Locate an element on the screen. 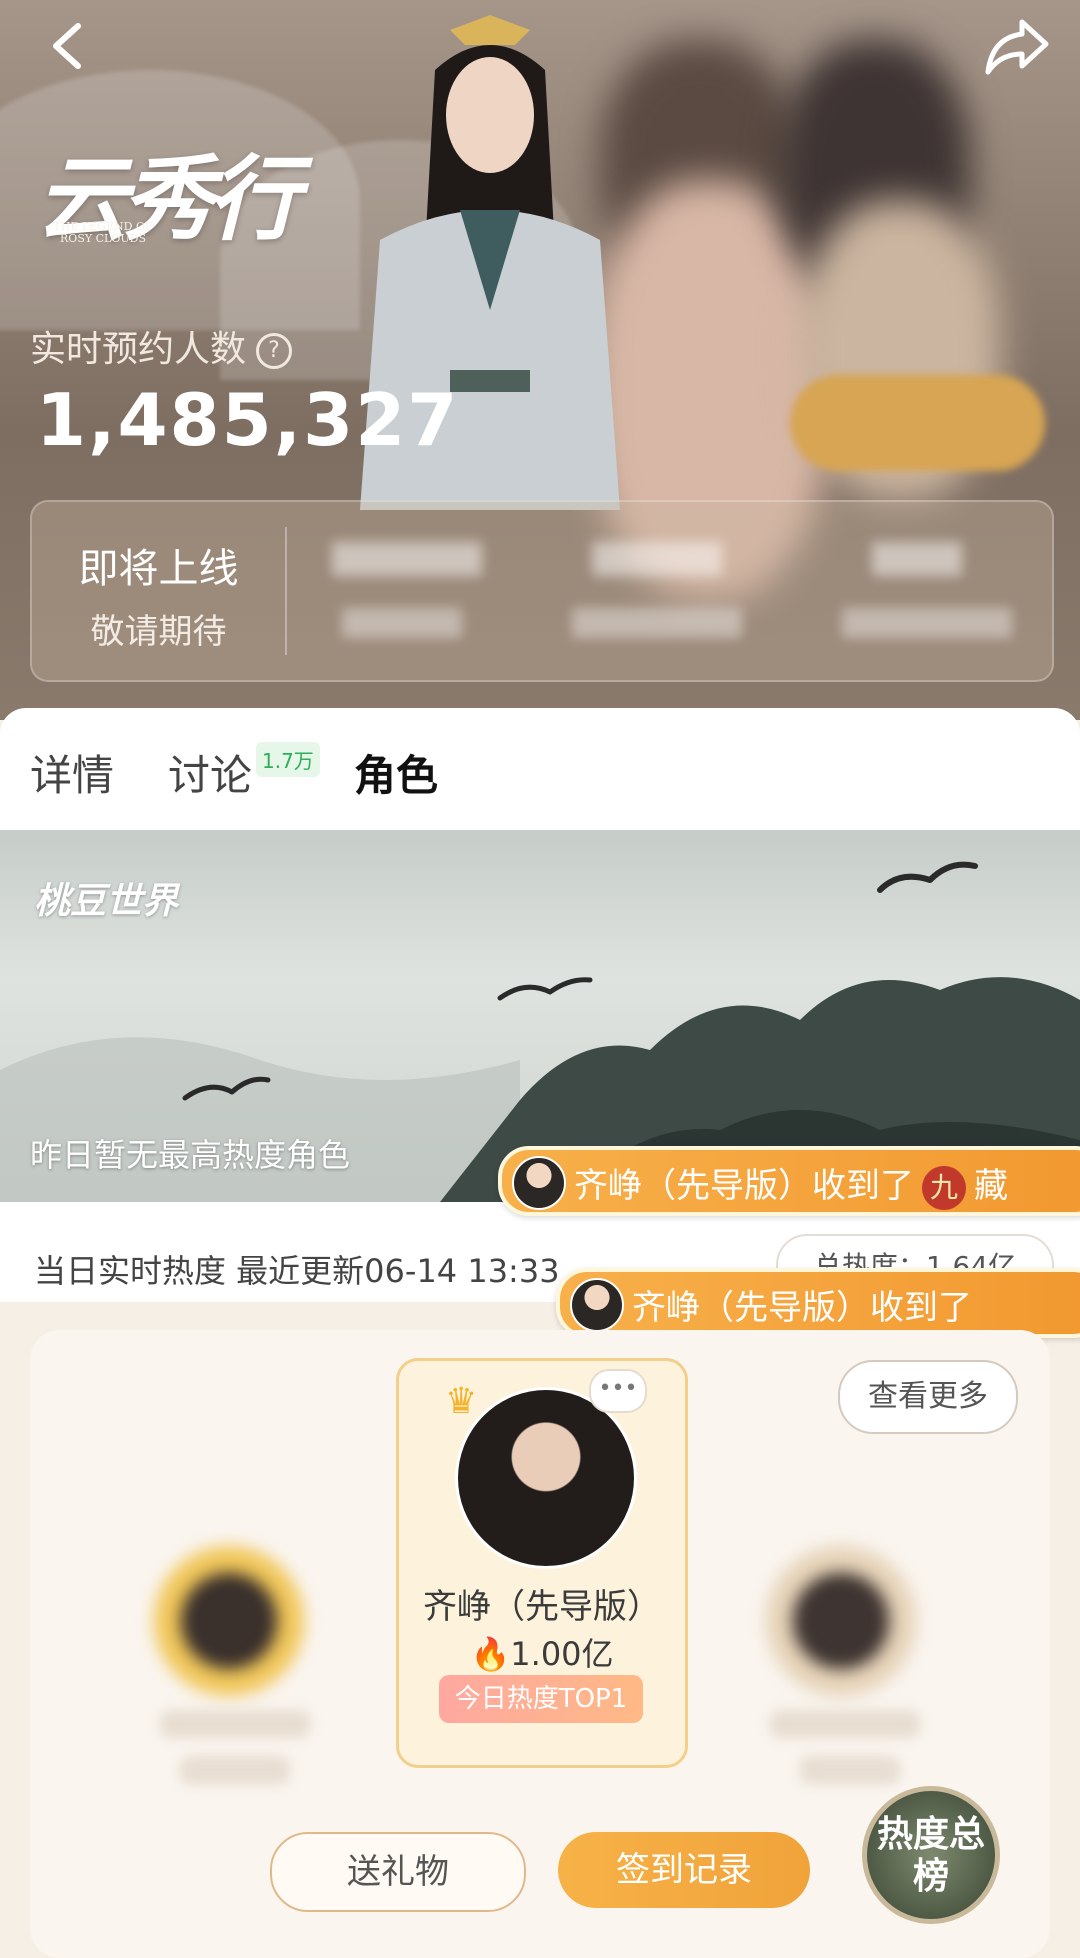  heat-update-label: 当日实时热度 最近更新06-14 13:33 is located at coordinates (297, 1271).